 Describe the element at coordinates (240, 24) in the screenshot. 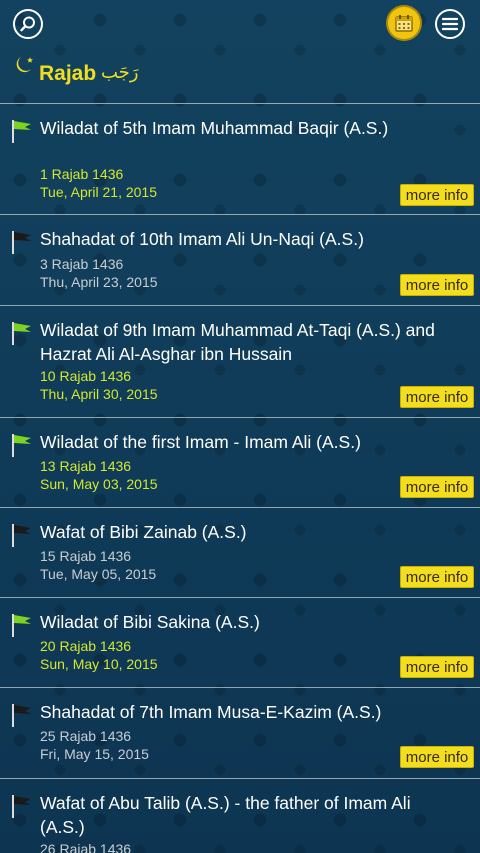

I see `top-bar` at that location.